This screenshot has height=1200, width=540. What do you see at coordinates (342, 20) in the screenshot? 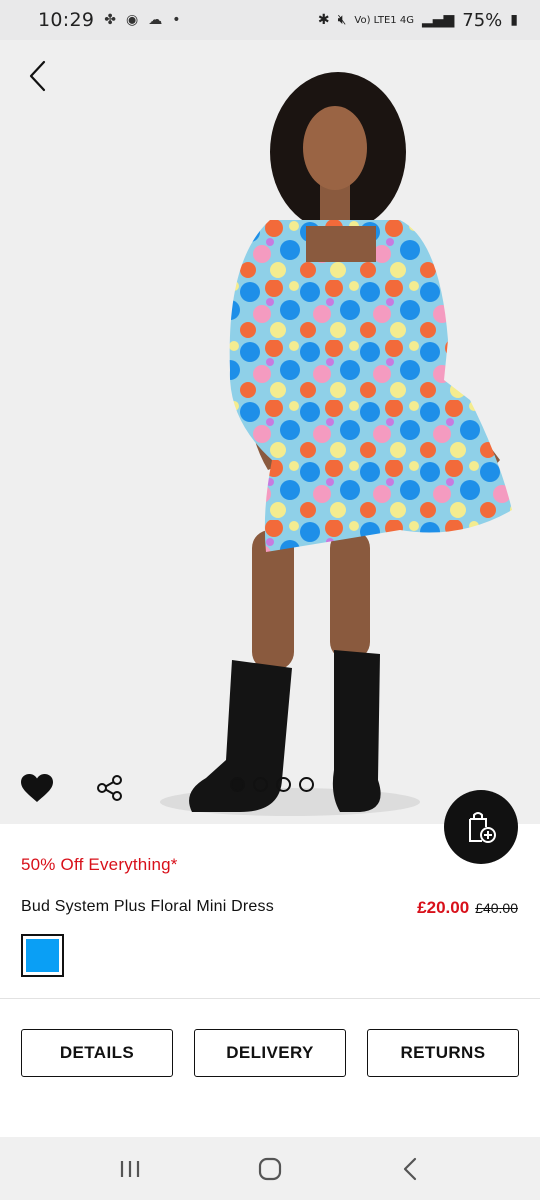
I see `mute-icon: 🔇︎` at bounding box center [342, 20].